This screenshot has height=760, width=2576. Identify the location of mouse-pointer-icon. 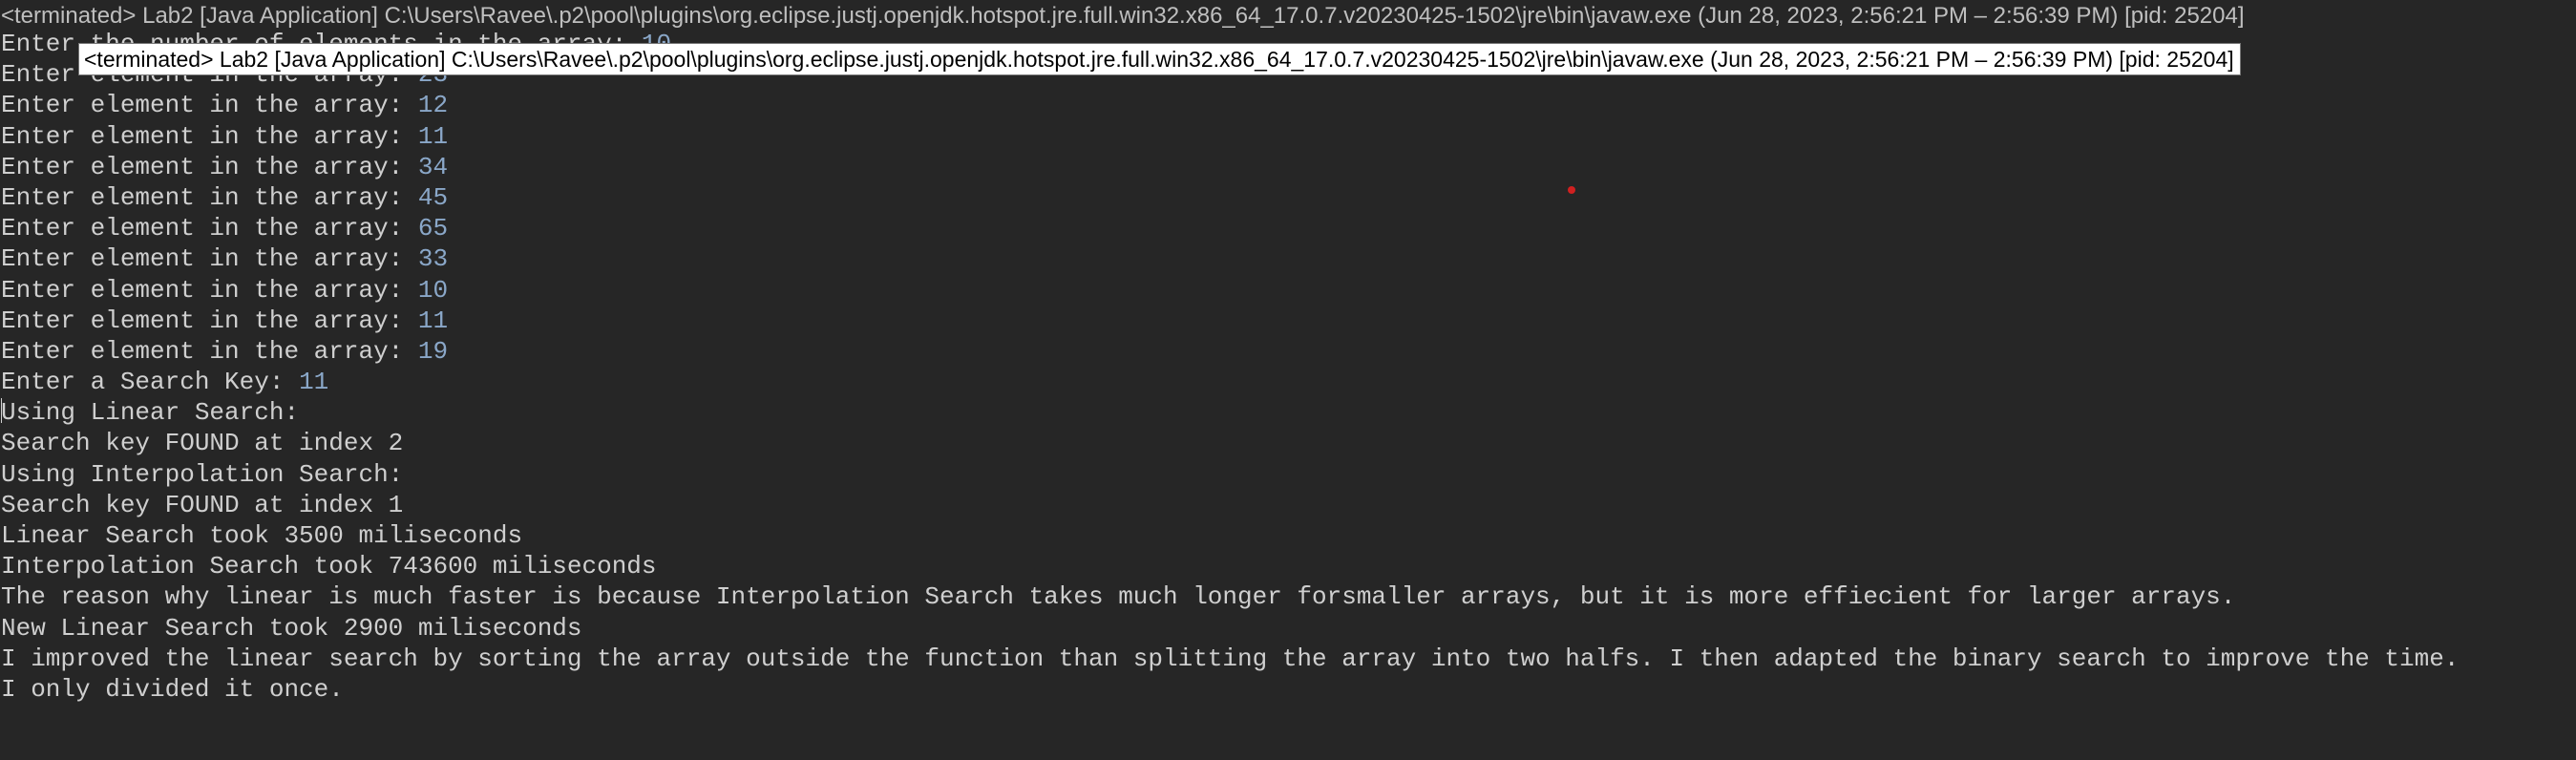
(1571, 190).